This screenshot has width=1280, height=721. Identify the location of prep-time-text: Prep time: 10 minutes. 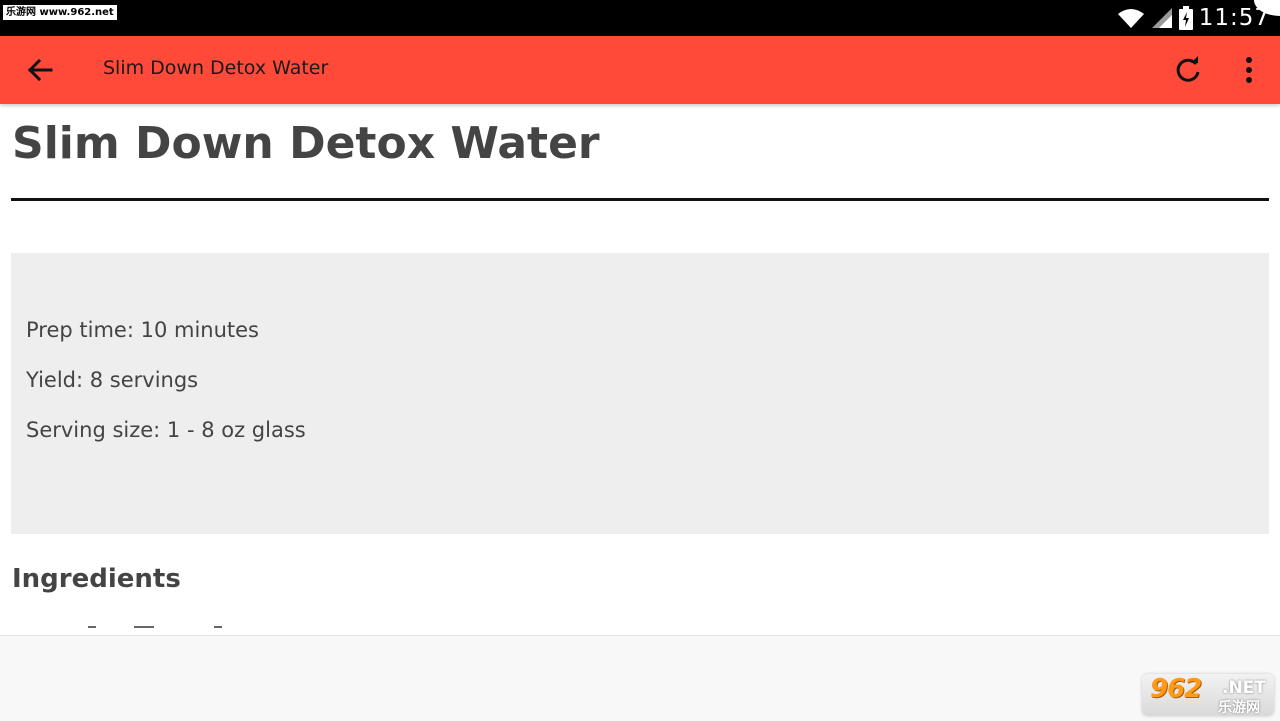
(142, 330).